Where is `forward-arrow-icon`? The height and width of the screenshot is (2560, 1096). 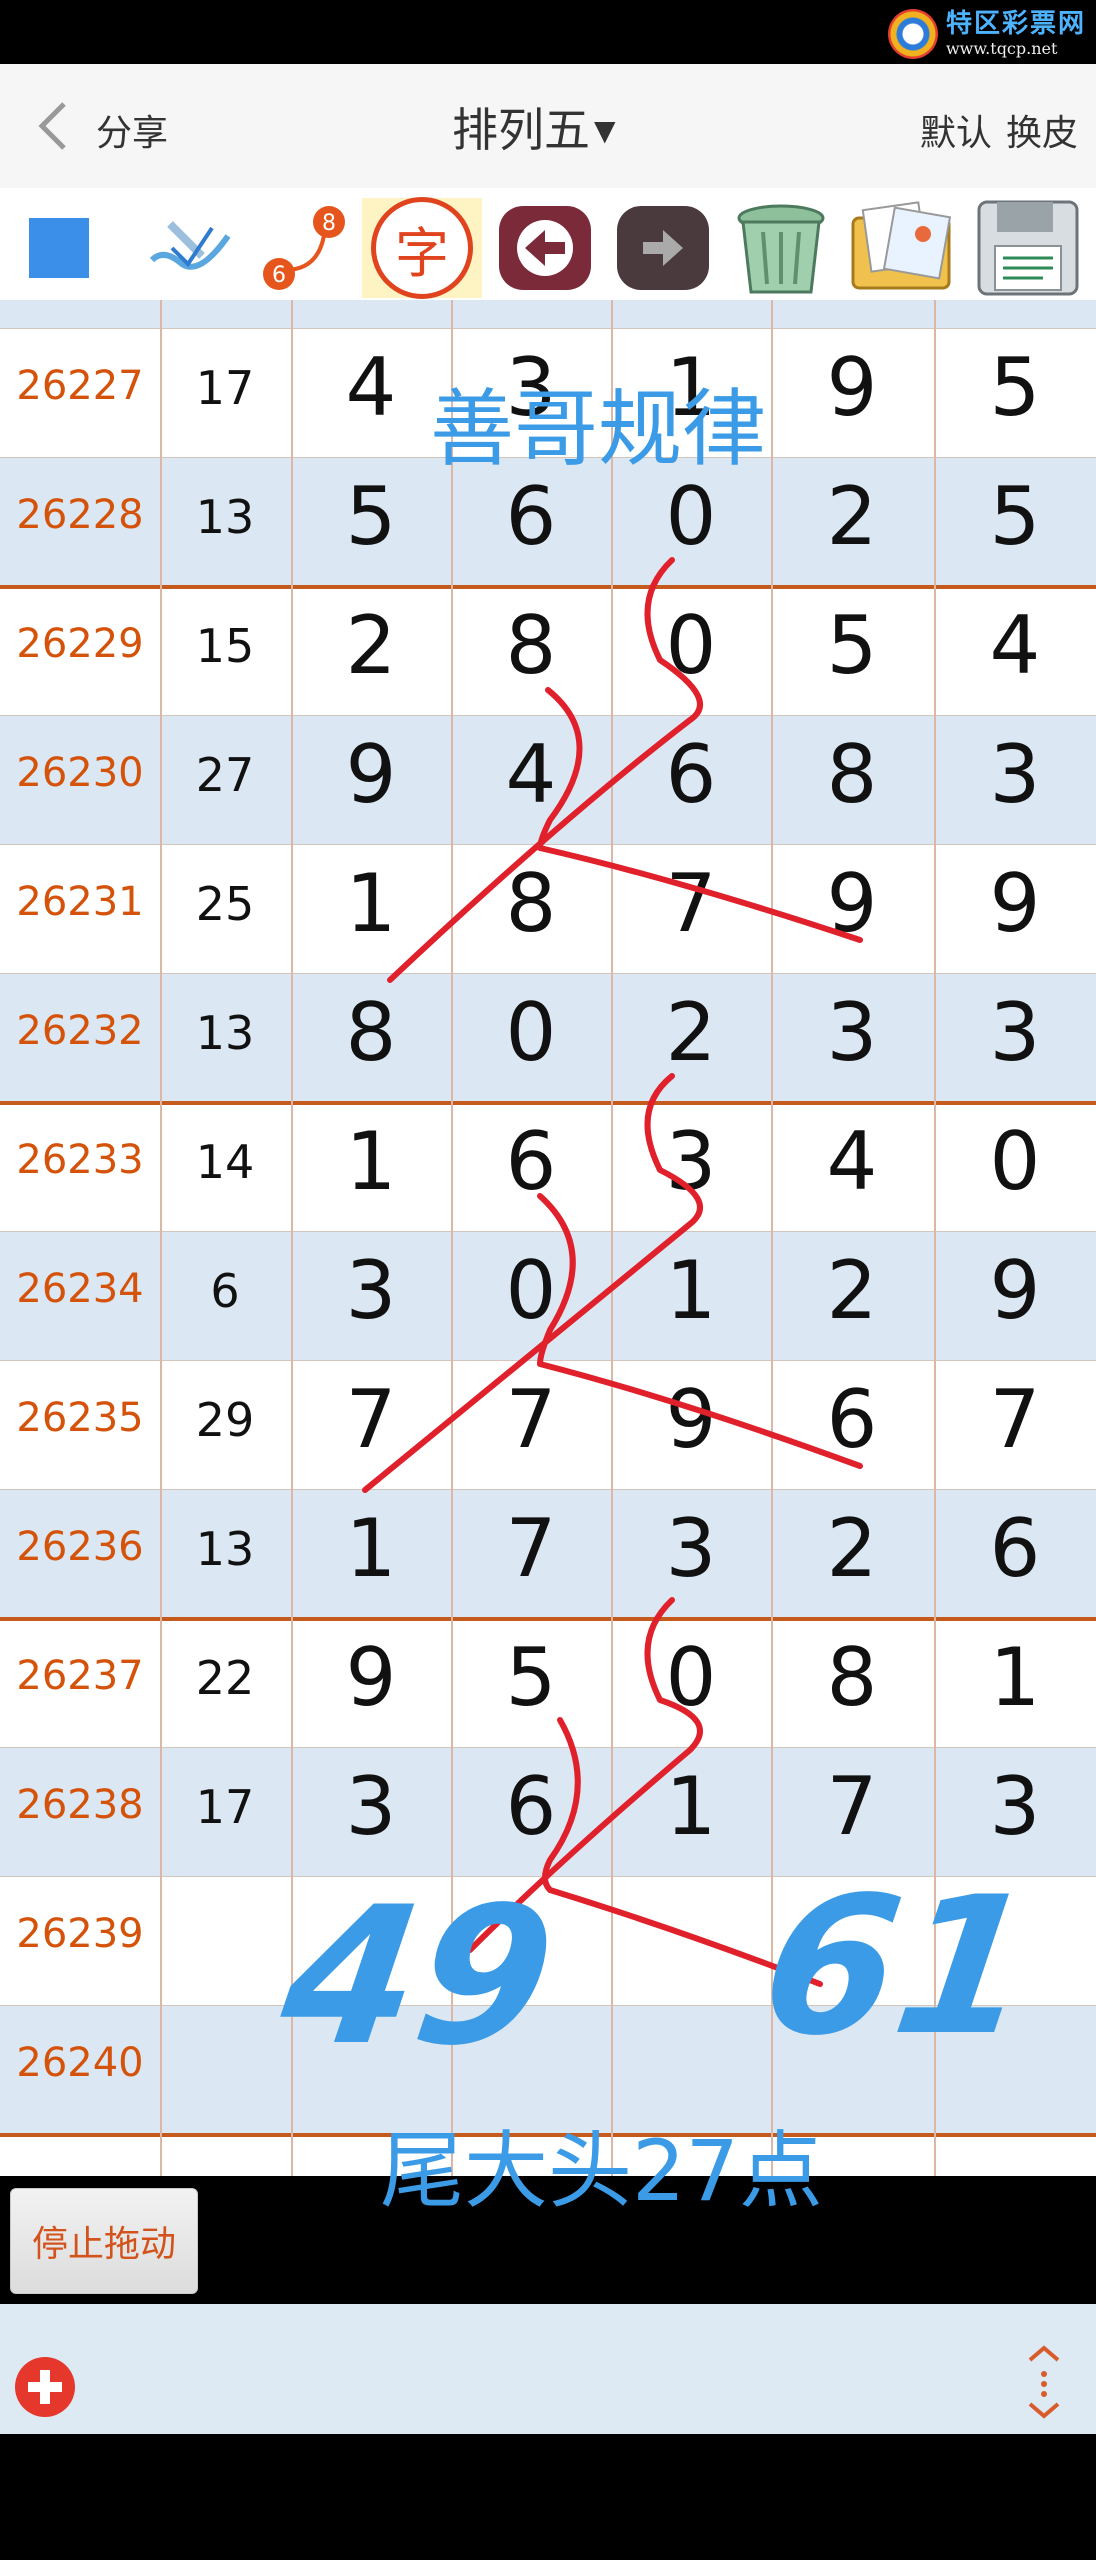 forward-arrow-icon is located at coordinates (663, 248).